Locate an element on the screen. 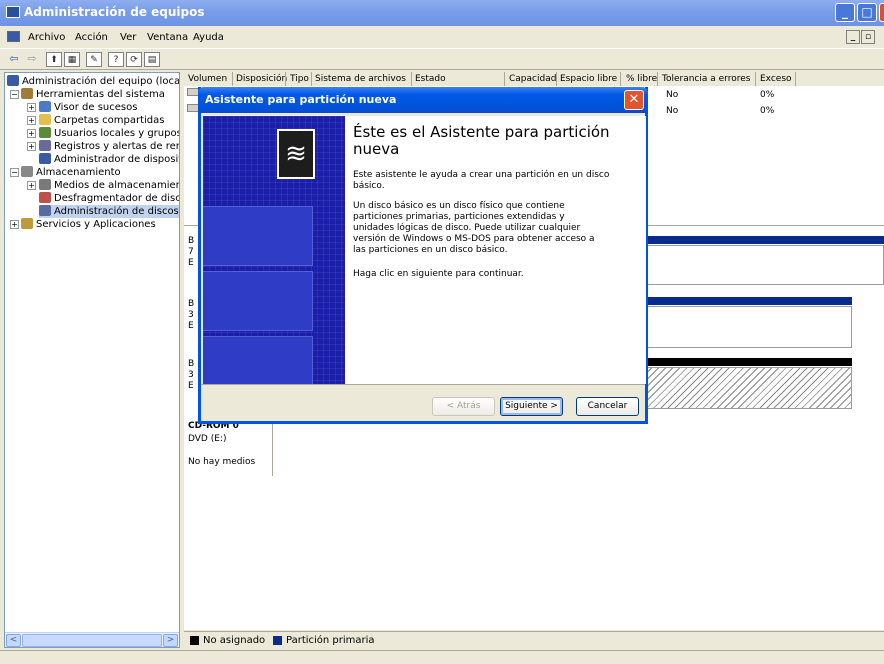 This screenshot has width=884, height=664. shared-folder-icon is located at coordinates (45, 119).